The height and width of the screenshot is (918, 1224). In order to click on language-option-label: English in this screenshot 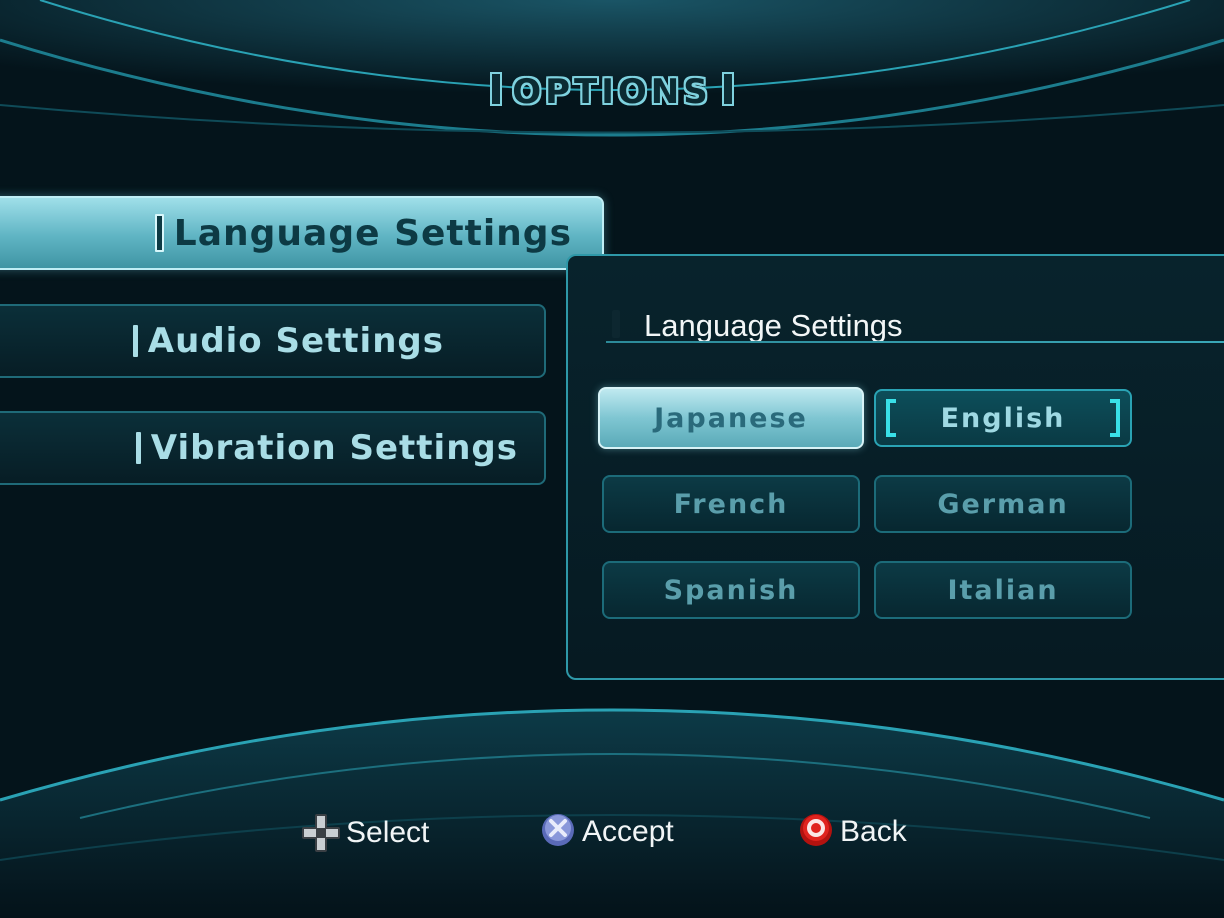, I will do `click(1003, 418)`.